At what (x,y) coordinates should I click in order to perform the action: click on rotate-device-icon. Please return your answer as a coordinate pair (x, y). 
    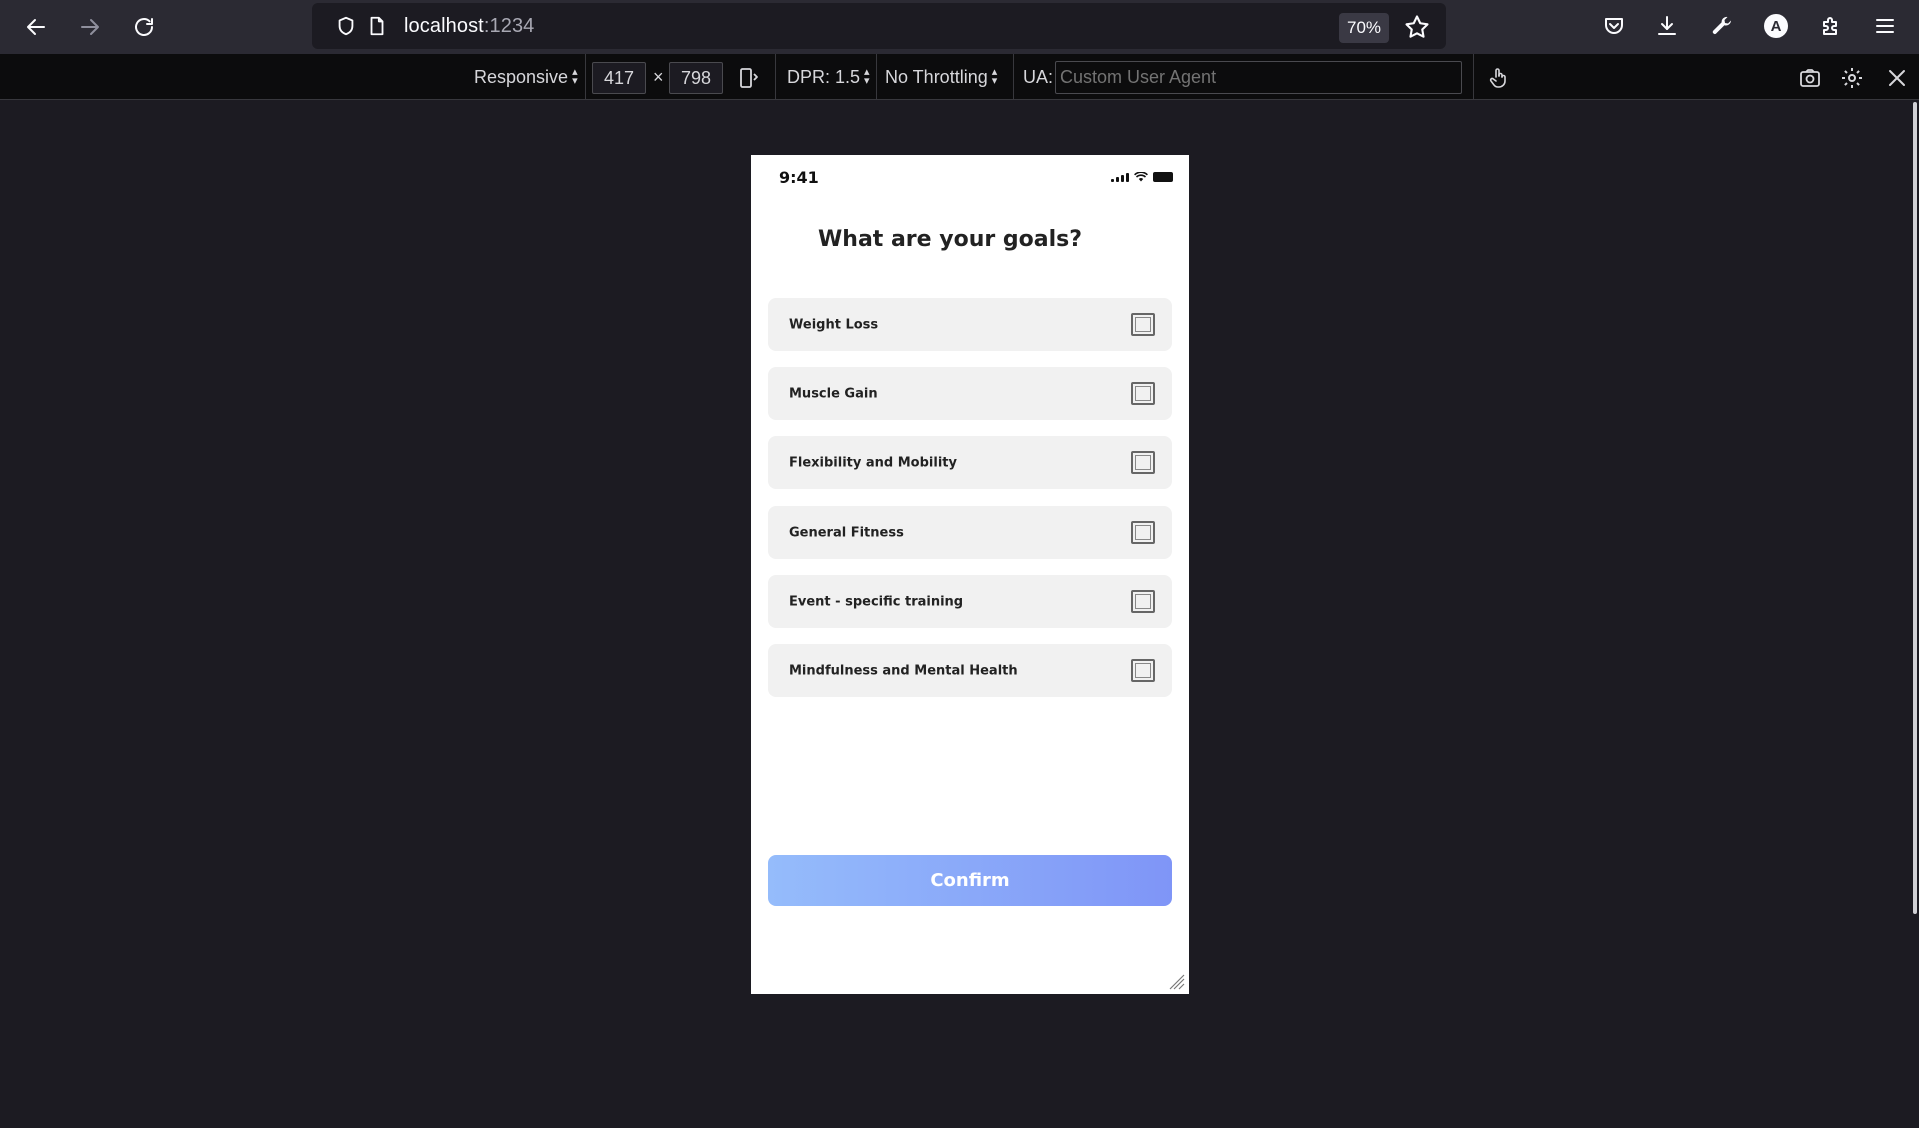
    Looking at the image, I should click on (749, 78).